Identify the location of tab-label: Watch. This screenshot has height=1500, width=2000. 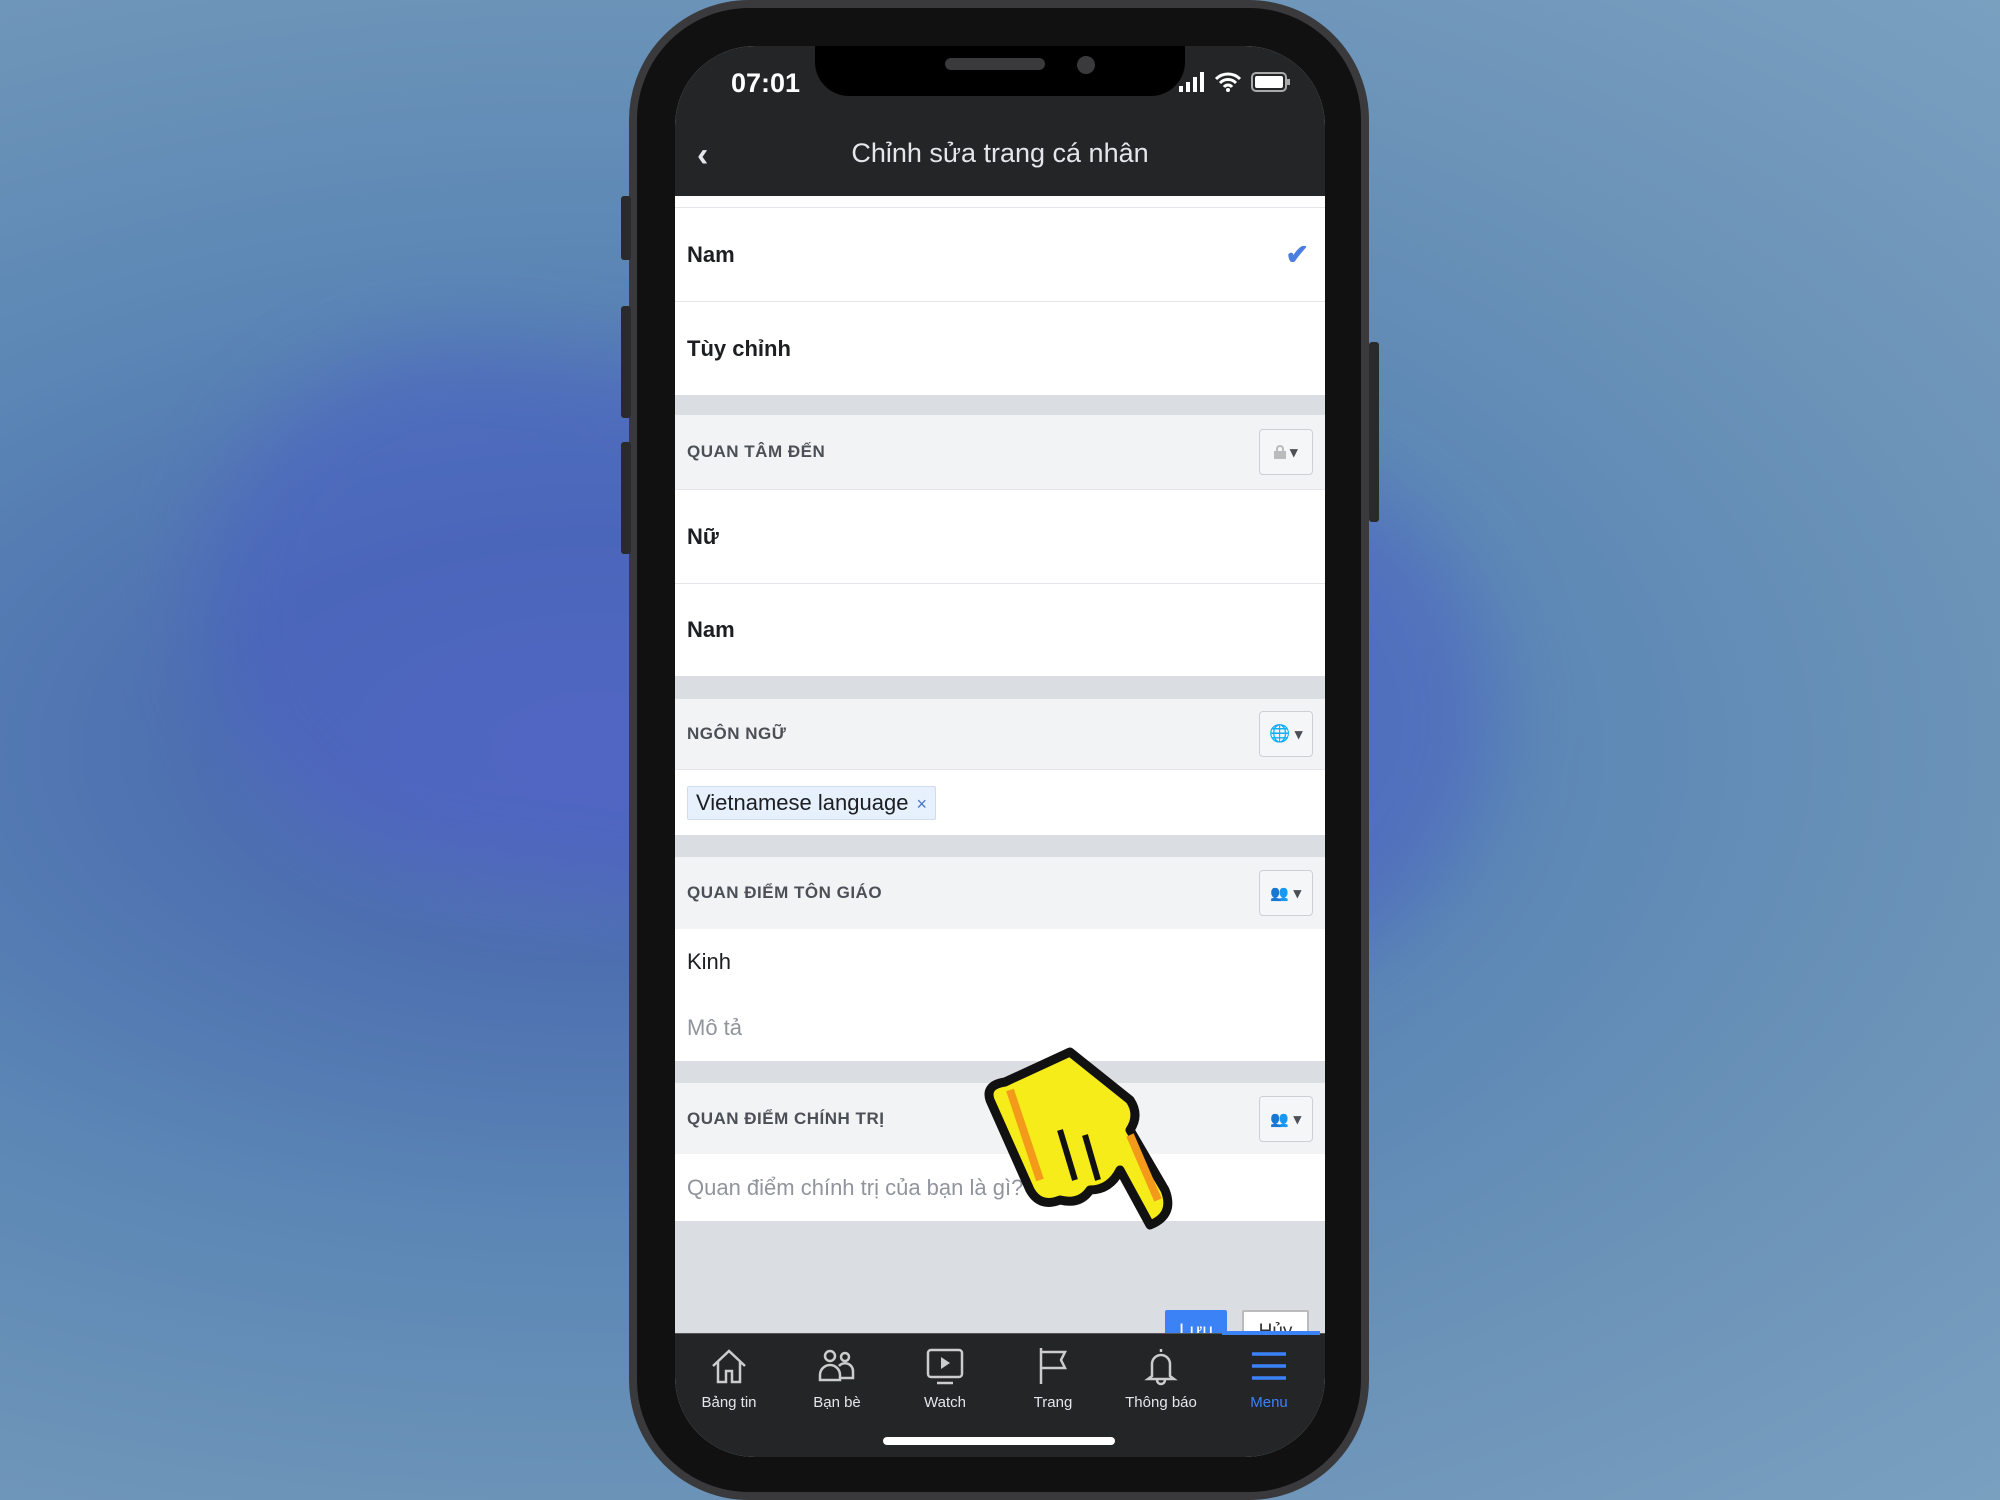
(945, 1402).